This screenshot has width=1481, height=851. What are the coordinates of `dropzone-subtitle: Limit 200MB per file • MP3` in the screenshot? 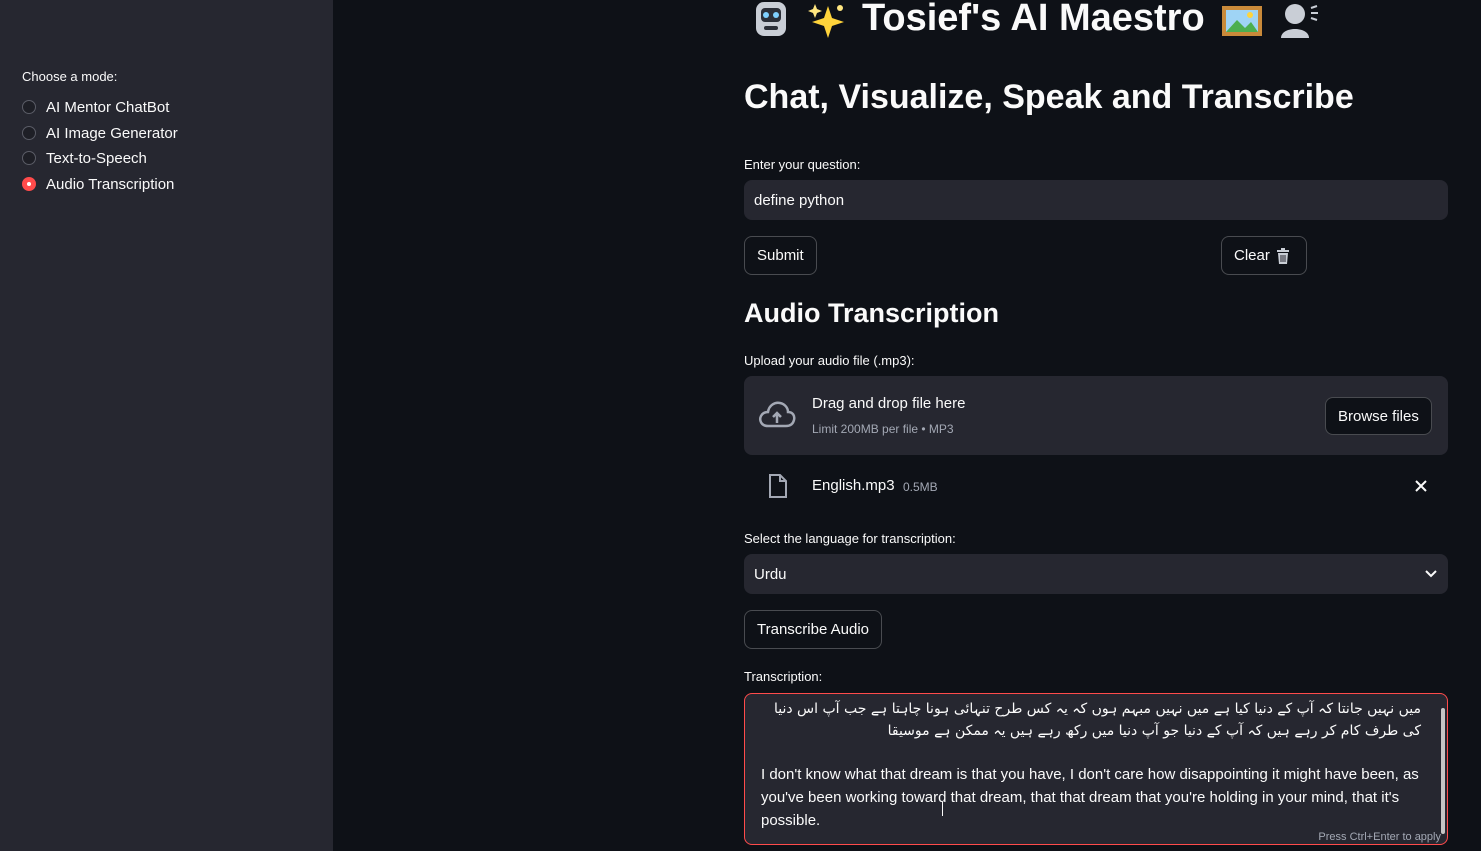 It's located at (883, 429).